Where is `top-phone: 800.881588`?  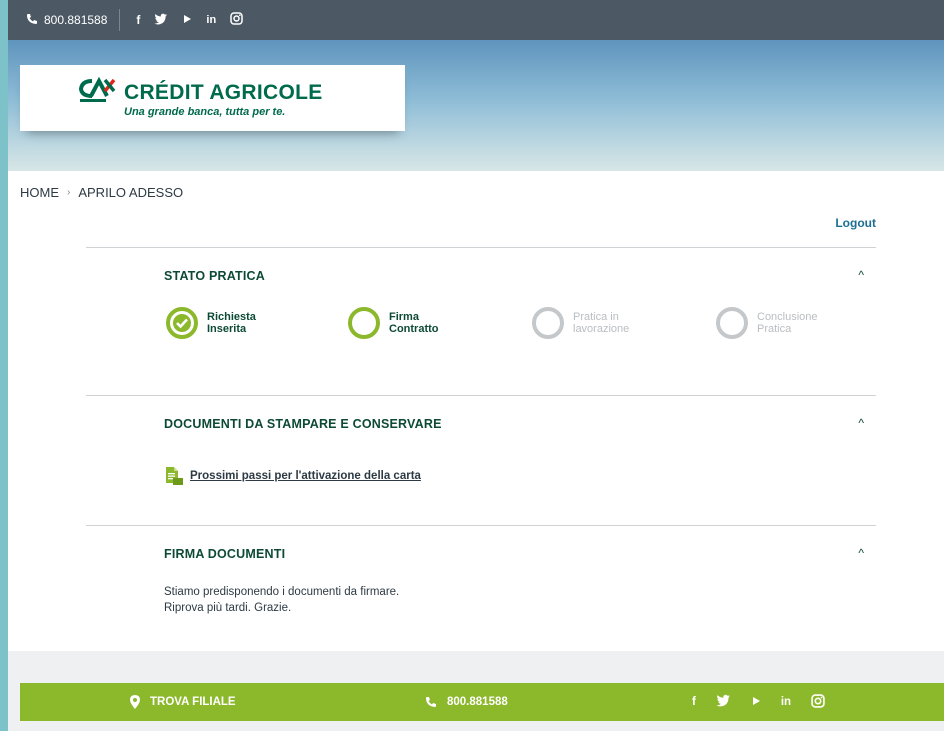 top-phone: 800.881588 is located at coordinates (73, 20).